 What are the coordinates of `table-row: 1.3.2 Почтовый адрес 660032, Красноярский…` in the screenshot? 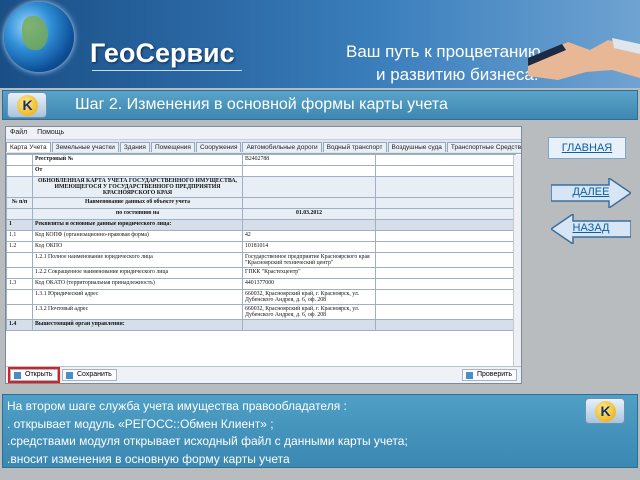 It's located at (261, 312).